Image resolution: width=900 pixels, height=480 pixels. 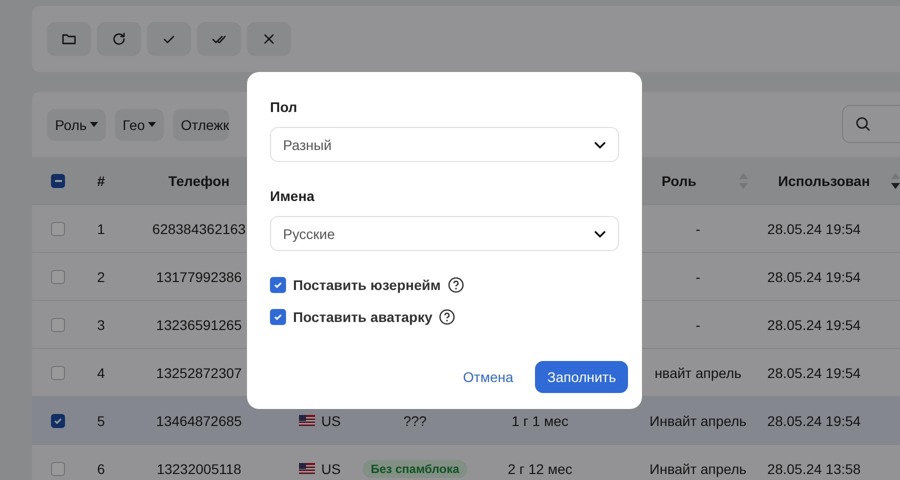 I want to click on double-check-button, so click(x=219, y=39).